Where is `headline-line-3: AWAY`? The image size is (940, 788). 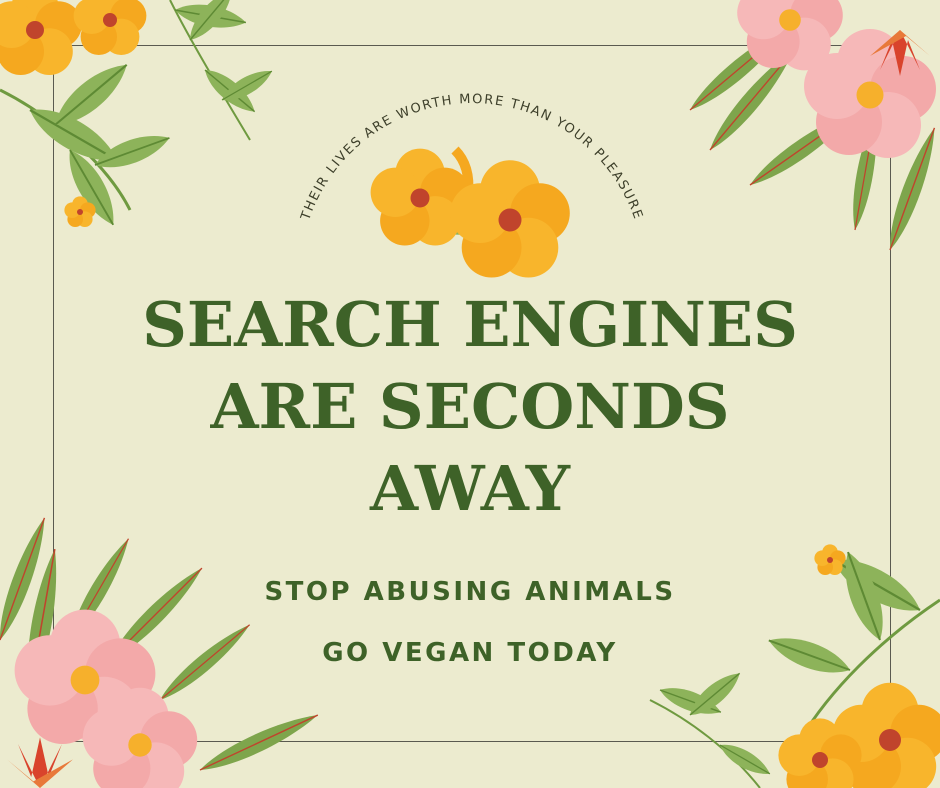 headline-line-3: AWAY is located at coordinates (470, 488).